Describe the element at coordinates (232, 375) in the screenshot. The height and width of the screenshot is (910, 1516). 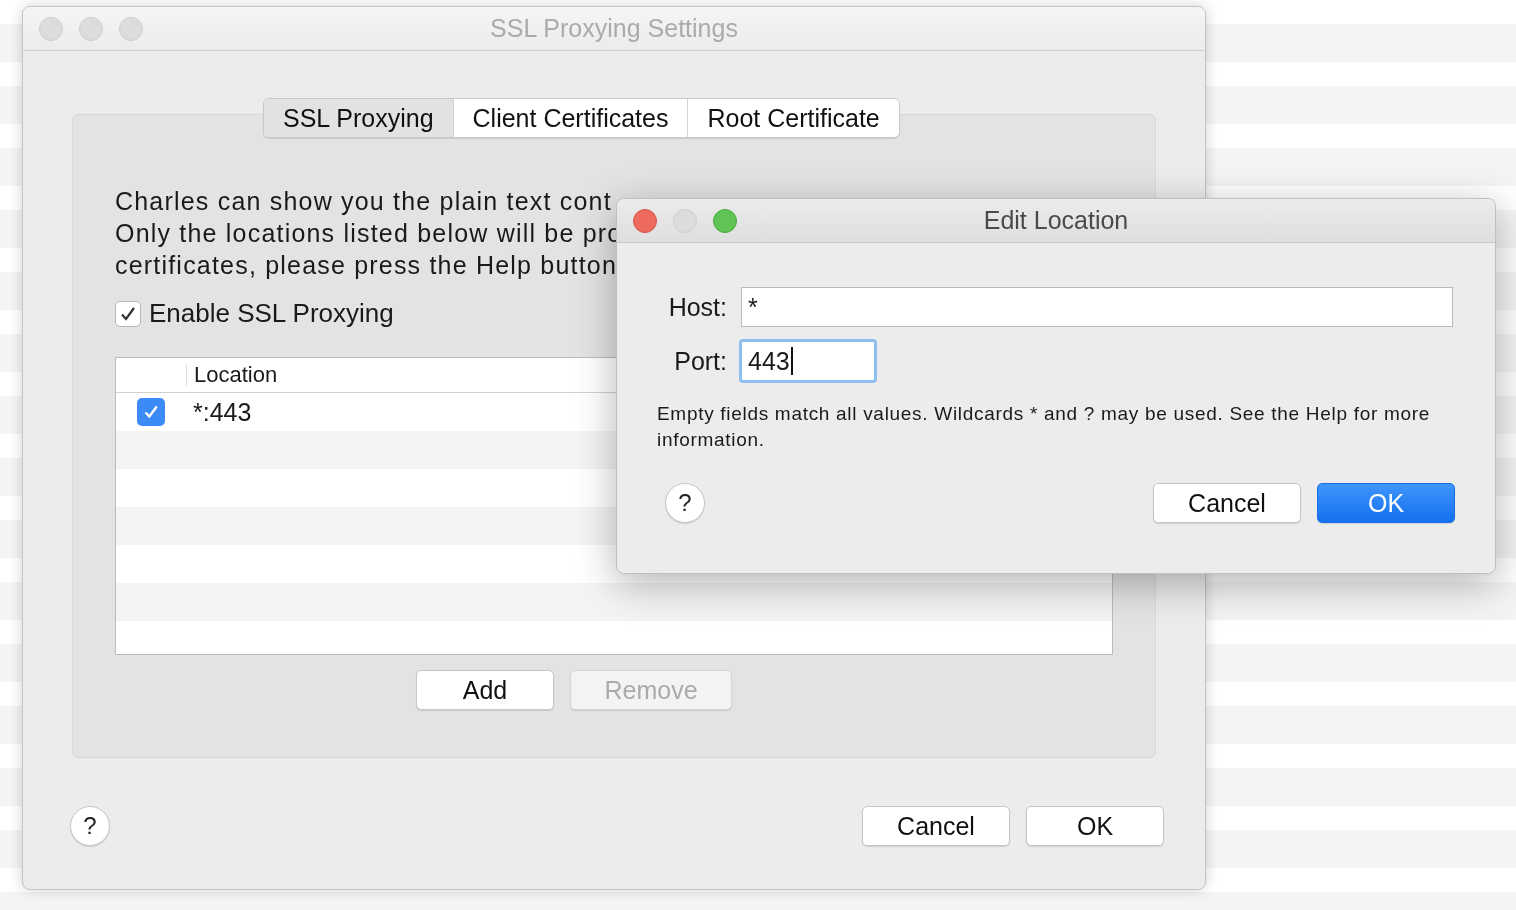
I see `column-header: Location` at that location.